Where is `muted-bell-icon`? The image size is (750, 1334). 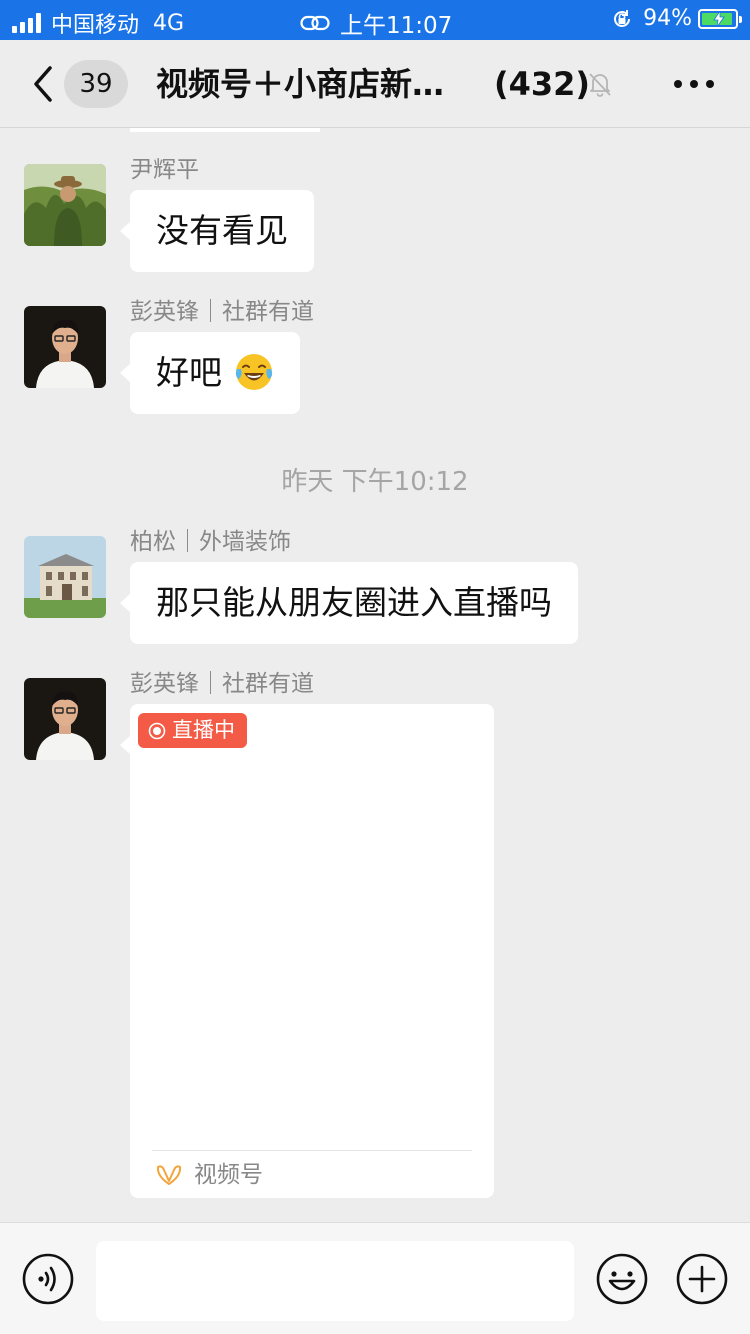 muted-bell-icon is located at coordinates (600, 85).